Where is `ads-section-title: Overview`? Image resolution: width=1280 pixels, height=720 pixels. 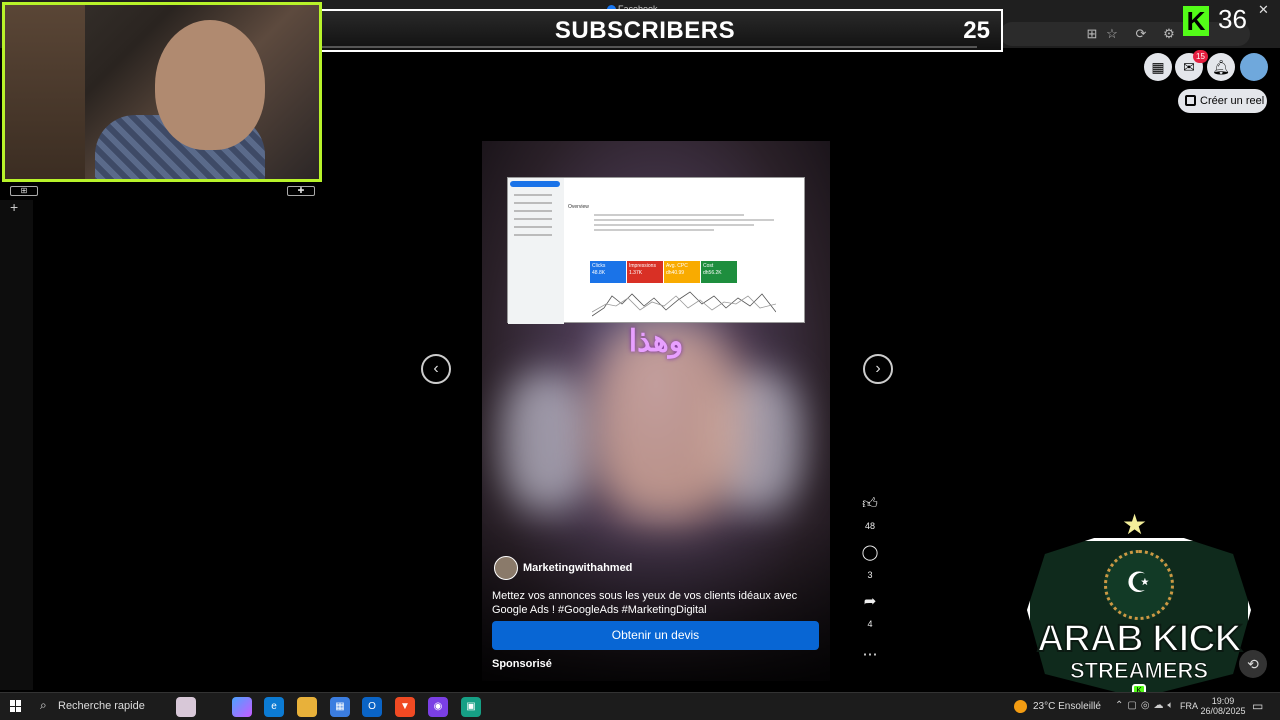 ads-section-title: Overview is located at coordinates (578, 207).